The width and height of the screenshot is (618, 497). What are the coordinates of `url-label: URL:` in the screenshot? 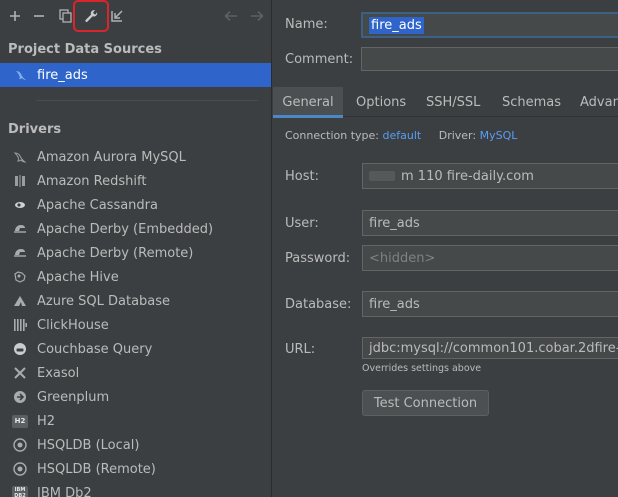 It's located at (300, 349).